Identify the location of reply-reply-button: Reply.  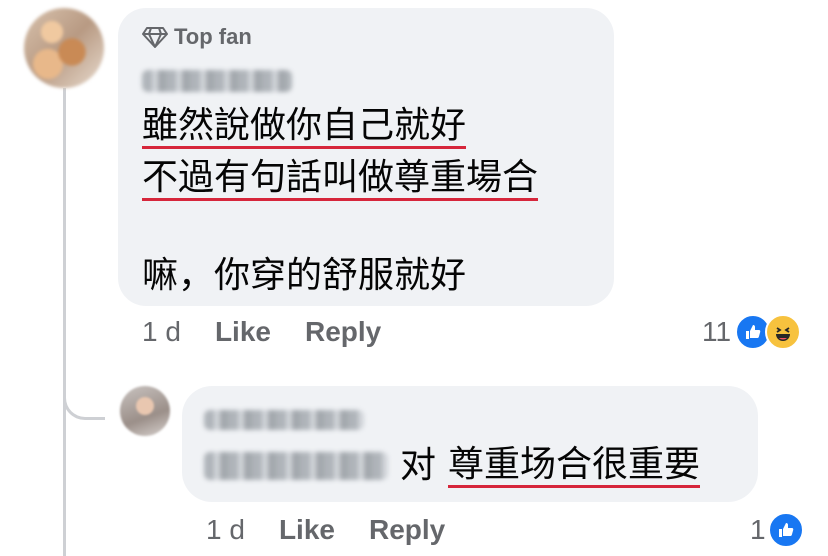
(407, 530).